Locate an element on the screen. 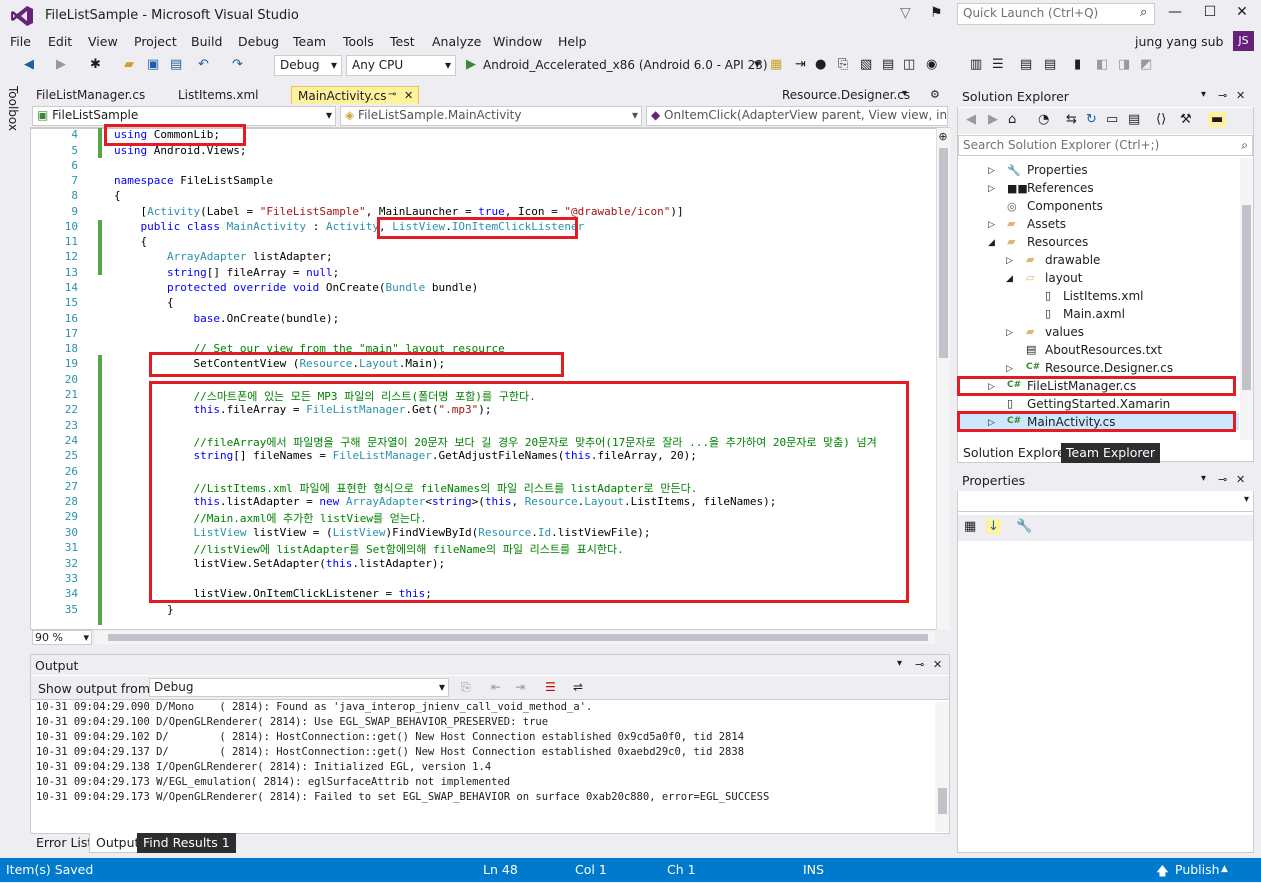 The image size is (1261, 883). menu-edit: Edit is located at coordinates (60, 41).